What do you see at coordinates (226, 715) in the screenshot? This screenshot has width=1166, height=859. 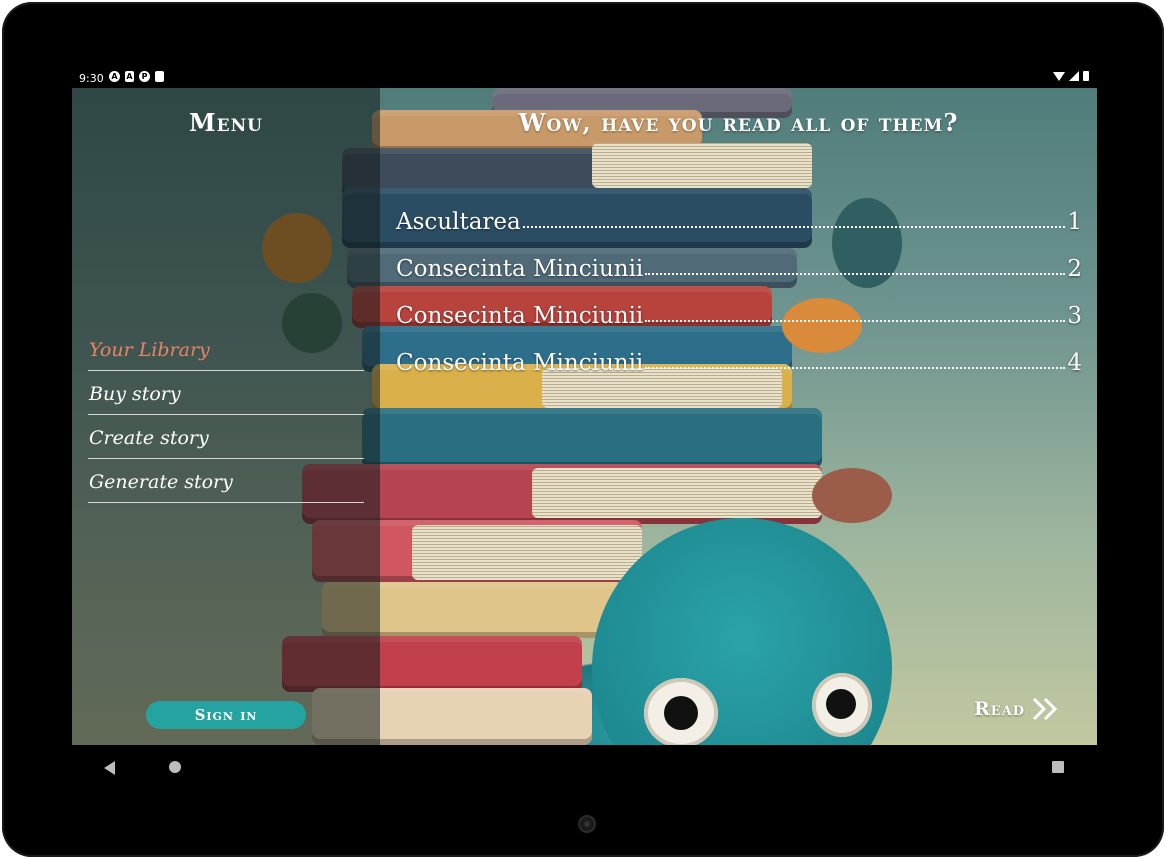 I see `sign-in-button: Sign in` at bounding box center [226, 715].